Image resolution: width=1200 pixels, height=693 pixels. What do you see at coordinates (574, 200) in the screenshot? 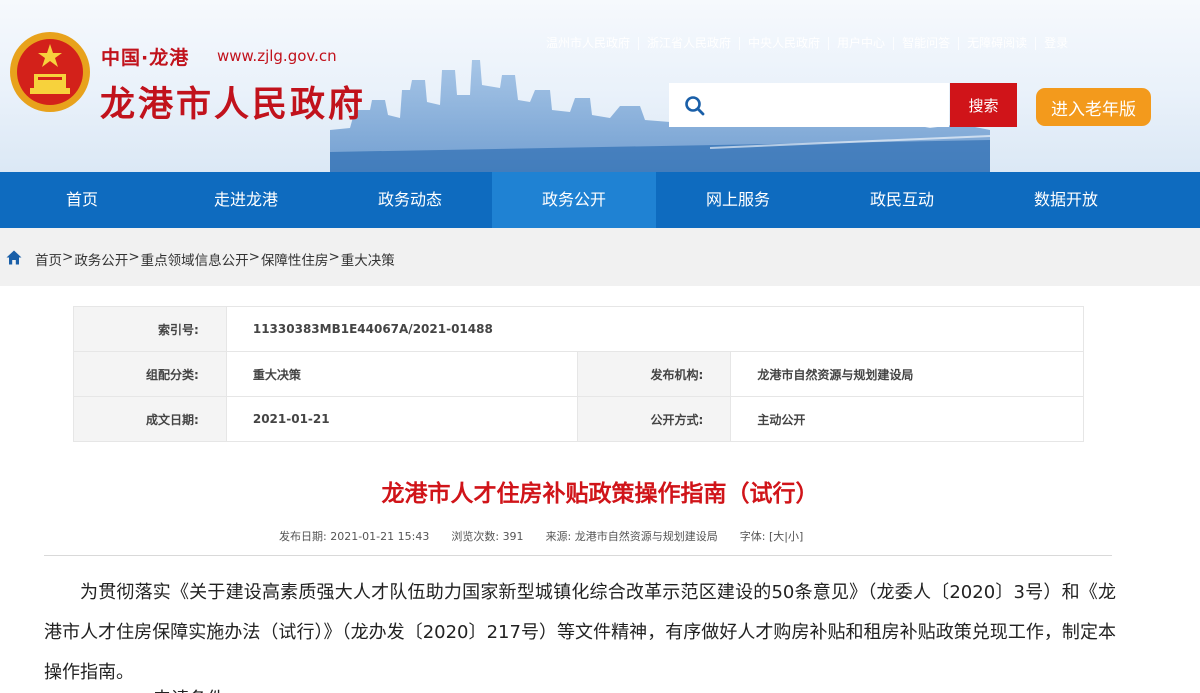
I see `nav-item-gov-disclosure: 政务公开` at bounding box center [574, 200].